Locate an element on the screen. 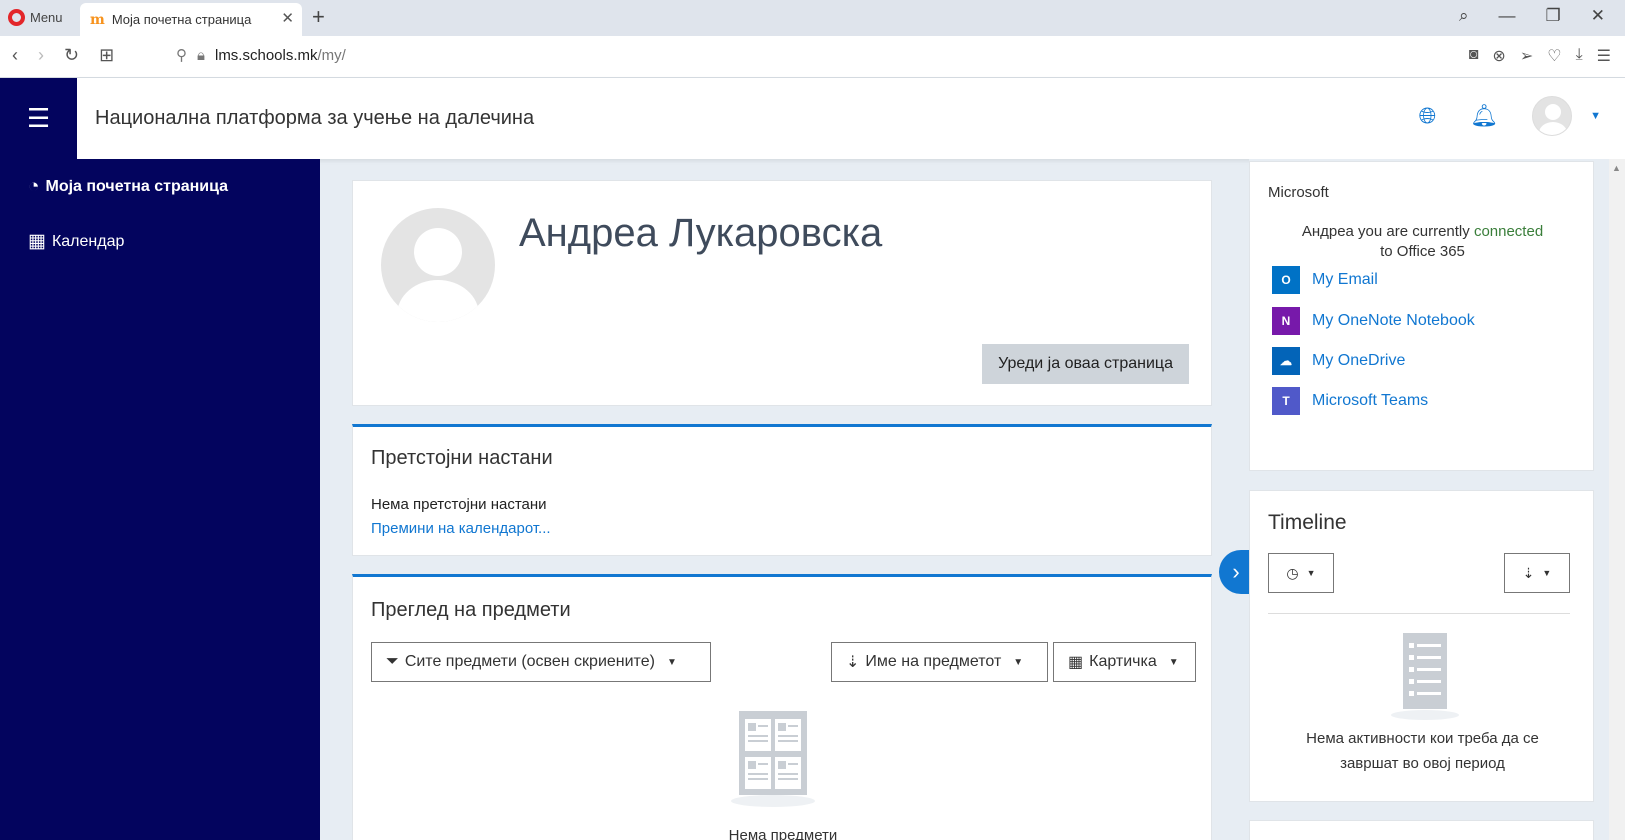  dashboard-icon: ◔ is located at coordinates (34, 186).